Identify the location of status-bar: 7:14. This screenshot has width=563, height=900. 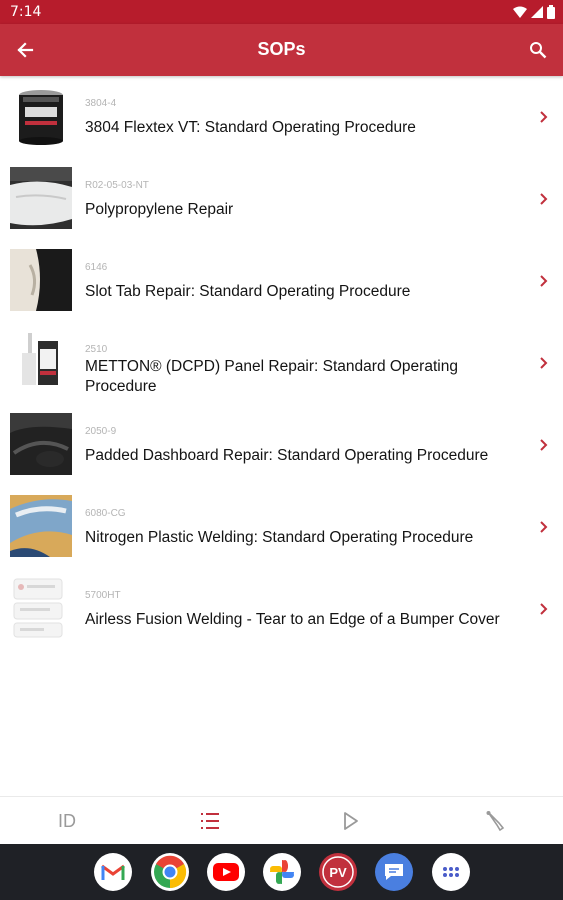
(281, 12).